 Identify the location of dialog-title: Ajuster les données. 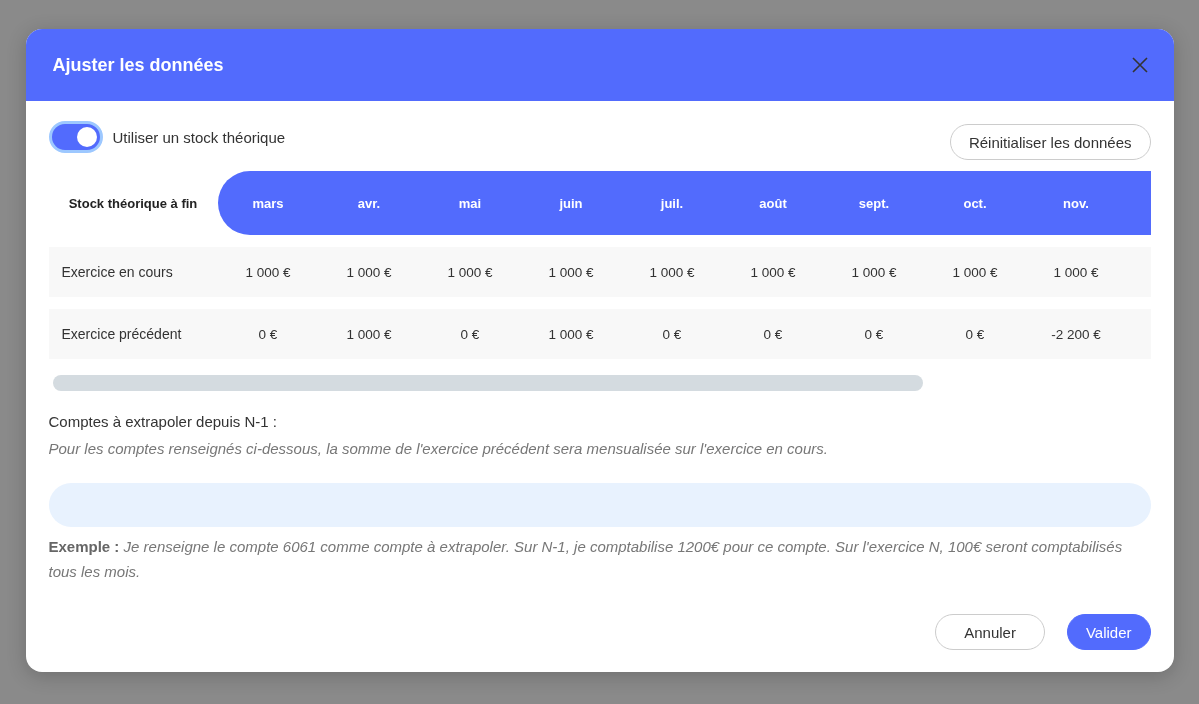
(138, 65).